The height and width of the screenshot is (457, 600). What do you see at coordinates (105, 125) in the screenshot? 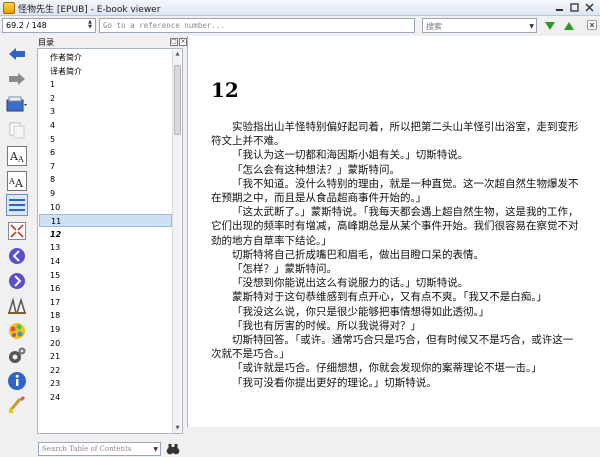
I see `toc-item: 4` at bounding box center [105, 125].